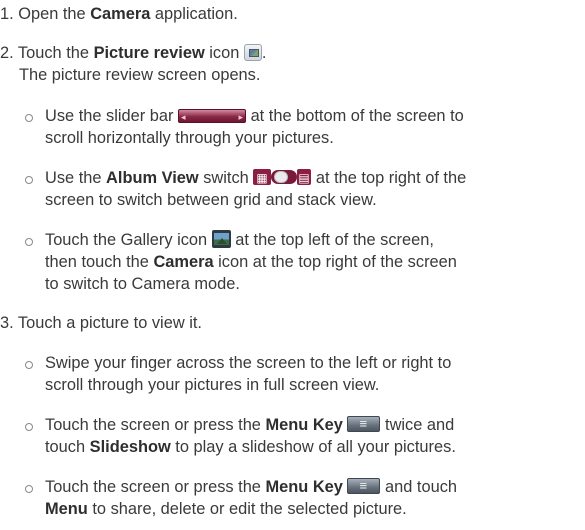 Image resolution: width=585 pixels, height=530 pixels. I want to click on camera-label: Camera, so click(120, 14).